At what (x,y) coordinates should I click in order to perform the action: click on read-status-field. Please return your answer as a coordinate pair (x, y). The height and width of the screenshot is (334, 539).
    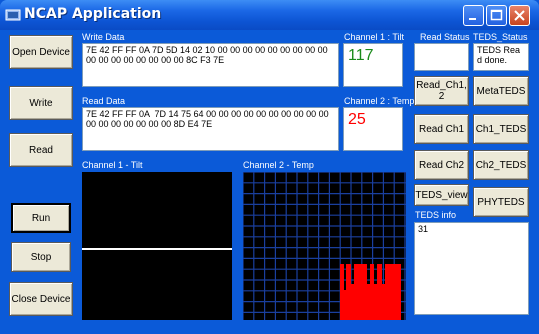
    Looking at the image, I should click on (441, 57).